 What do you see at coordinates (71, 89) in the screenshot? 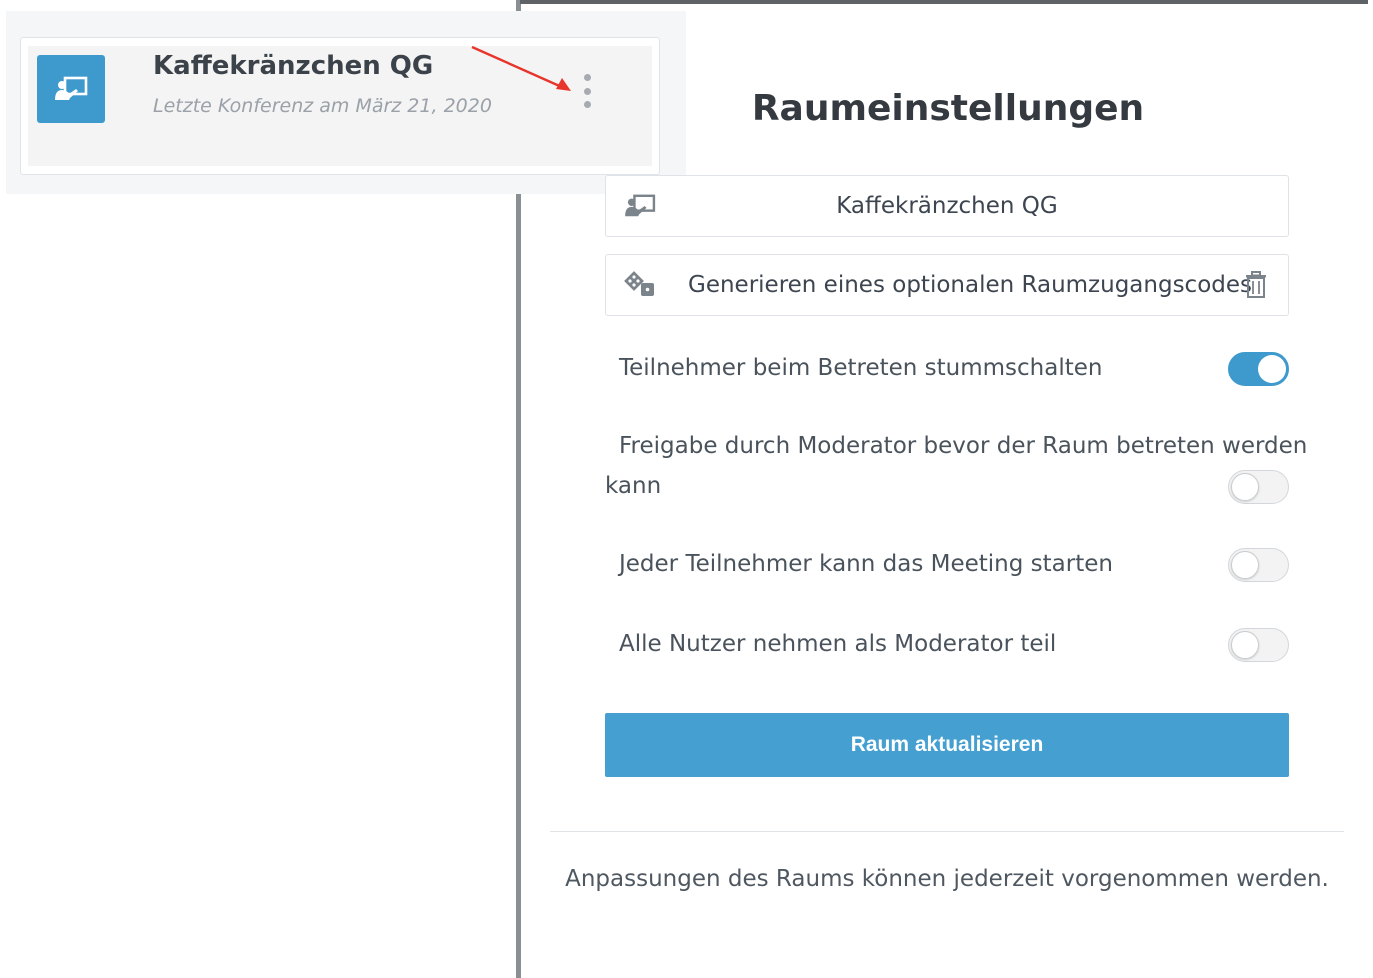
I see `room-presentation-icon` at bounding box center [71, 89].